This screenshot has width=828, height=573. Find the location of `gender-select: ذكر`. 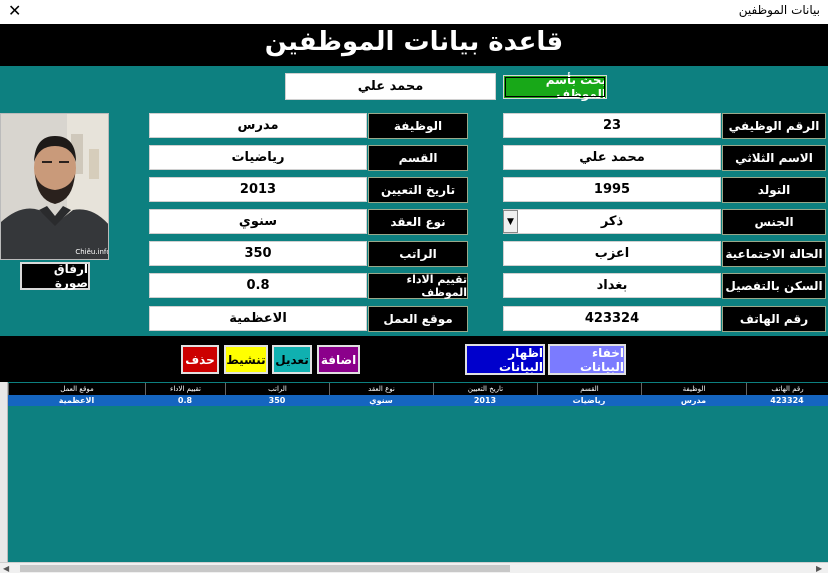

gender-select: ذكر is located at coordinates (612, 221).